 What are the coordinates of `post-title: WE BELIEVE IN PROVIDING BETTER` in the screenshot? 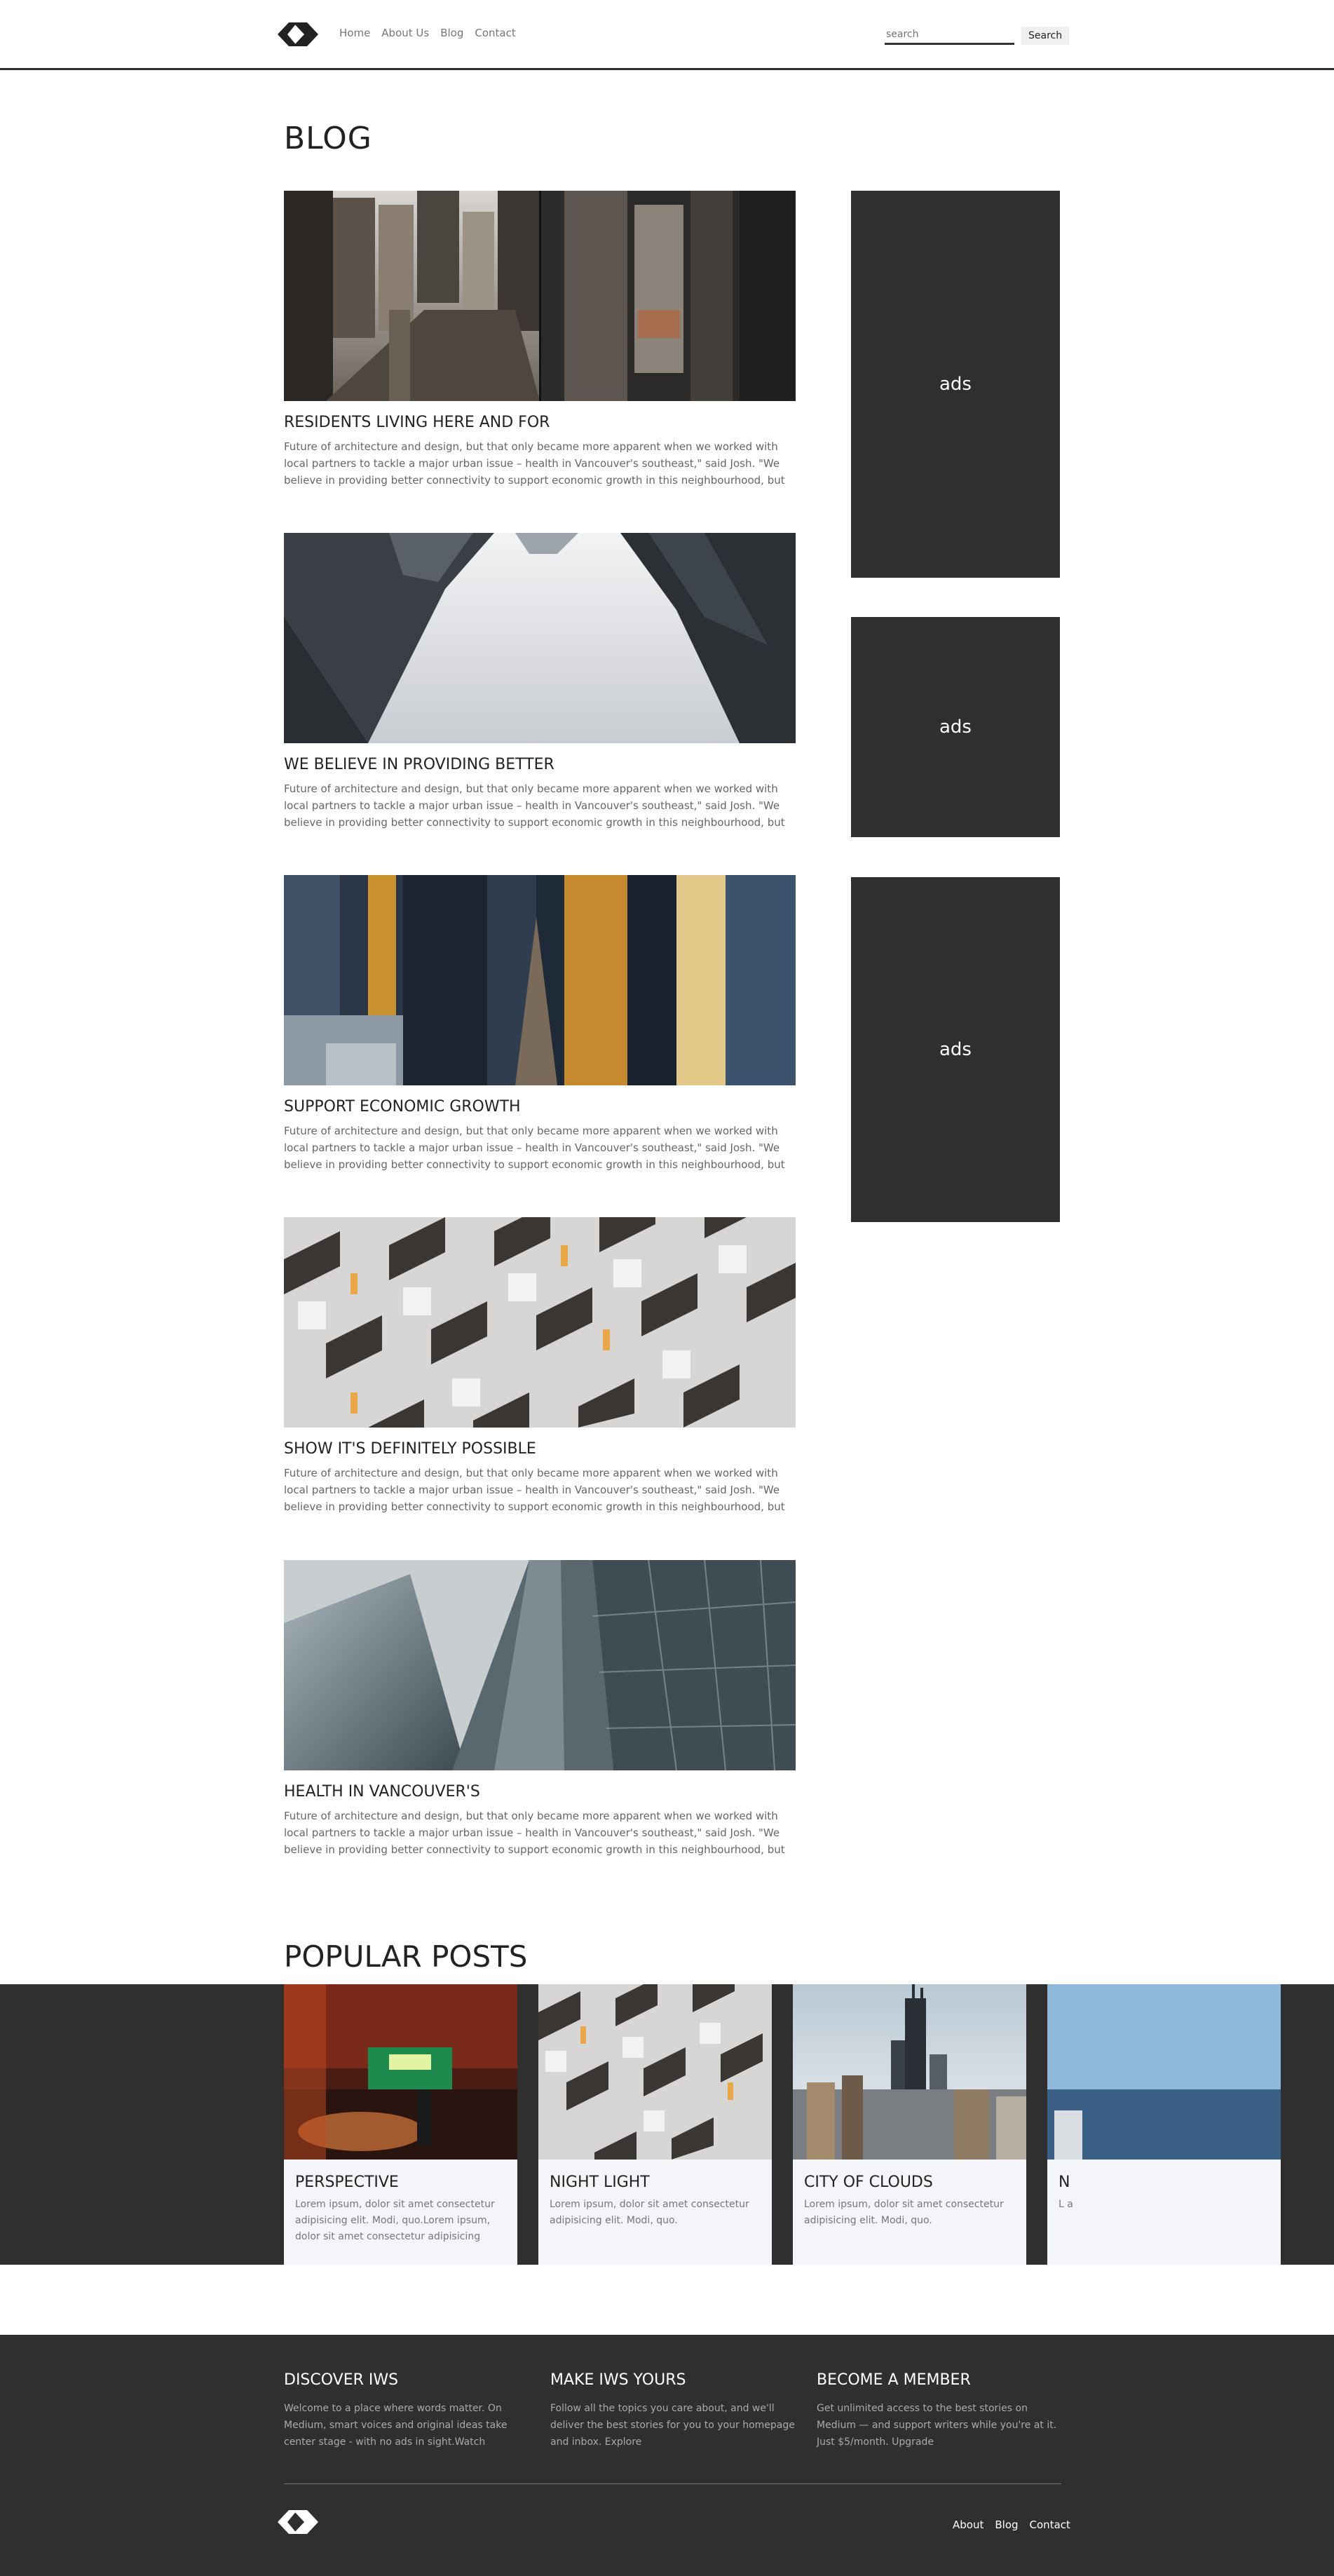 It's located at (540, 764).